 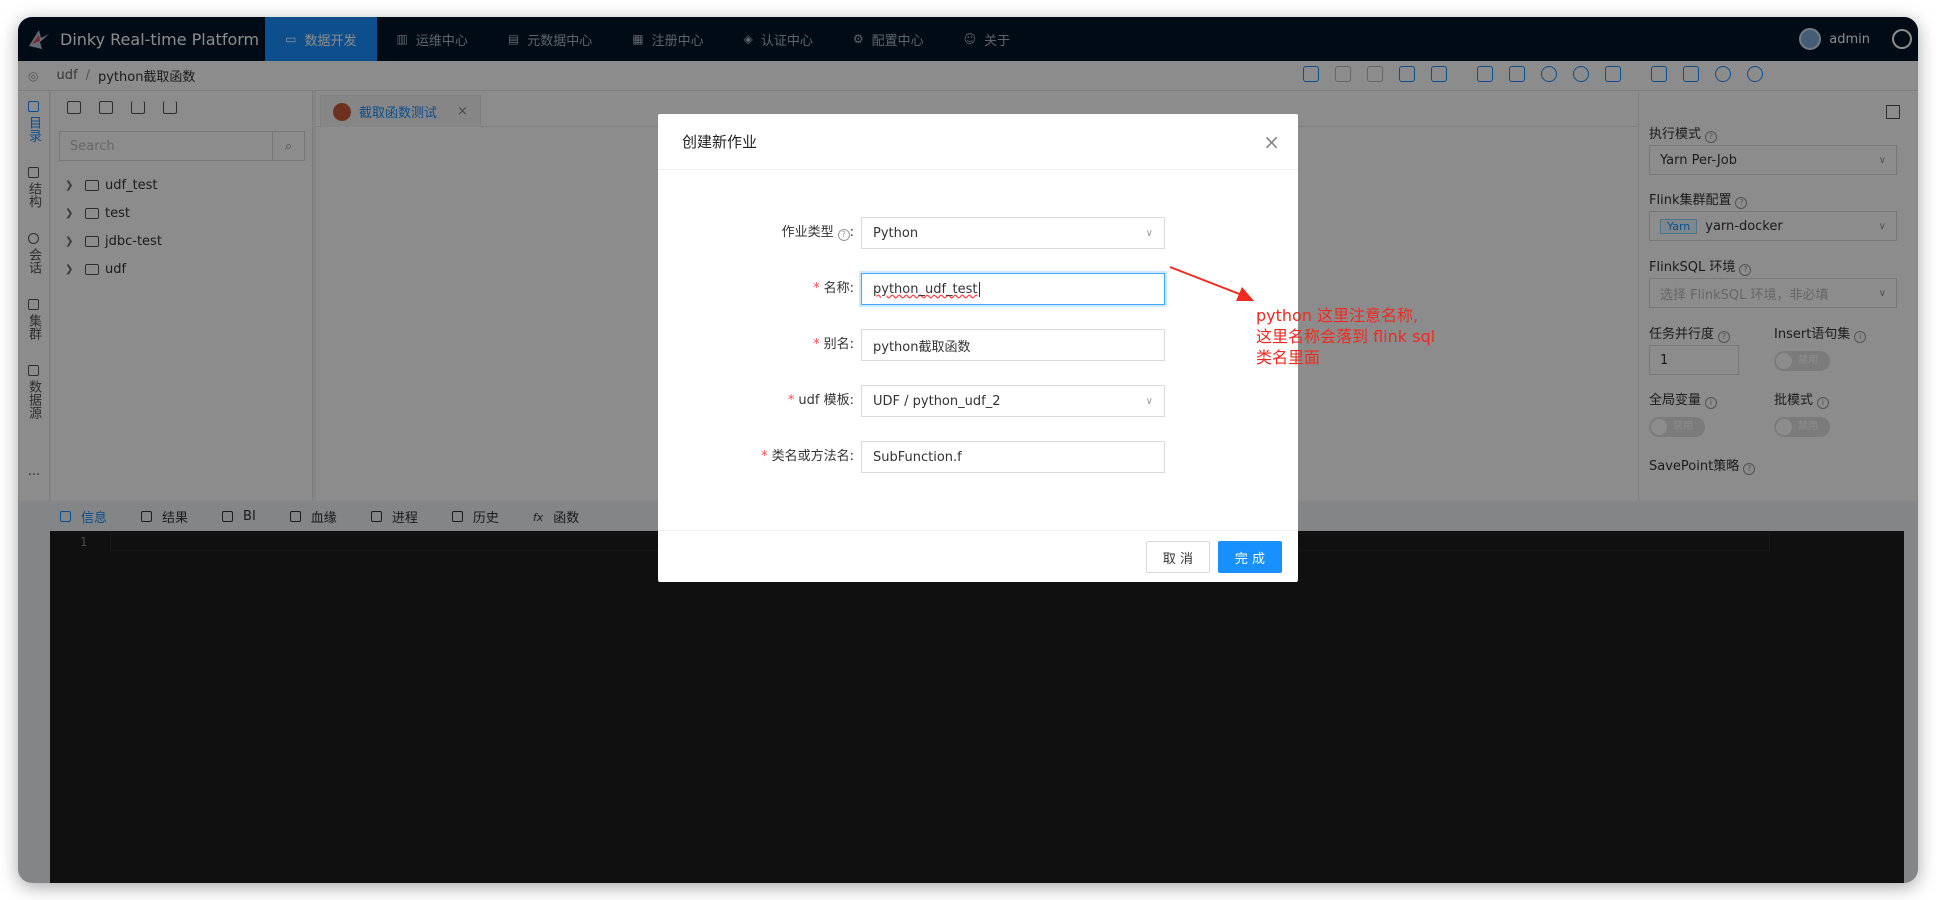 What do you see at coordinates (1337, 315) in the screenshot?
I see `annotation-line: python 这里注意名称,` at bounding box center [1337, 315].